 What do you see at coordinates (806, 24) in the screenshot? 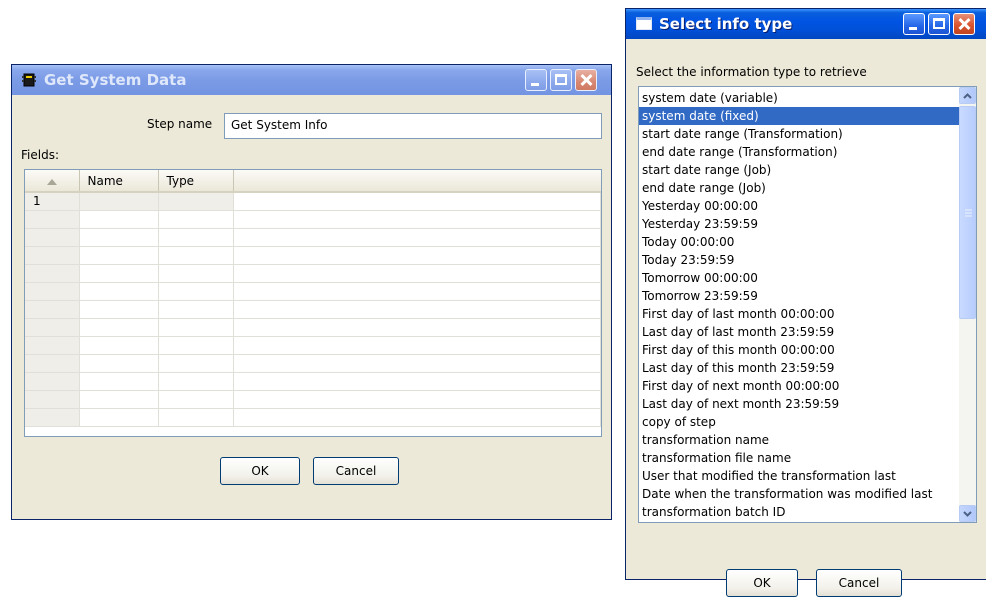
I see `select-info-type-titlebar: Select info type` at bounding box center [806, 24].